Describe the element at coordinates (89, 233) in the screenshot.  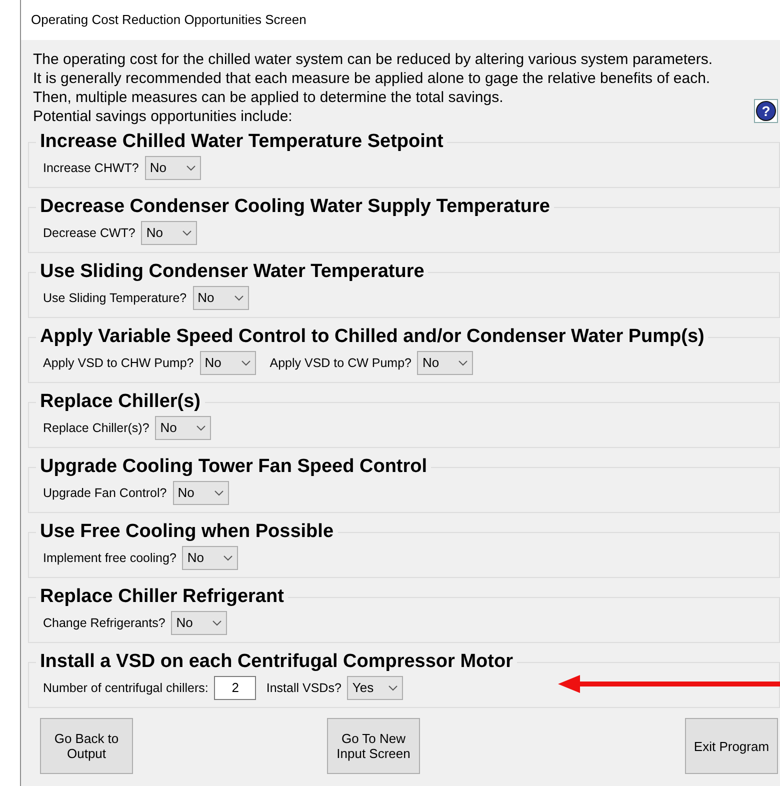
I see `field-label: Decrease CWT?` at that location.